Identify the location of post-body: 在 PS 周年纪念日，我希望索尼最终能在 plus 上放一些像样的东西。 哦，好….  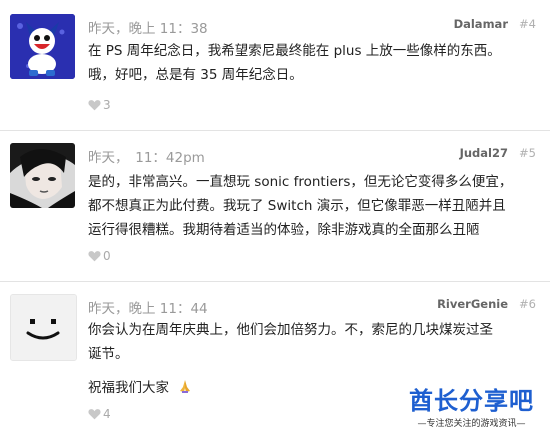
(313, 63).